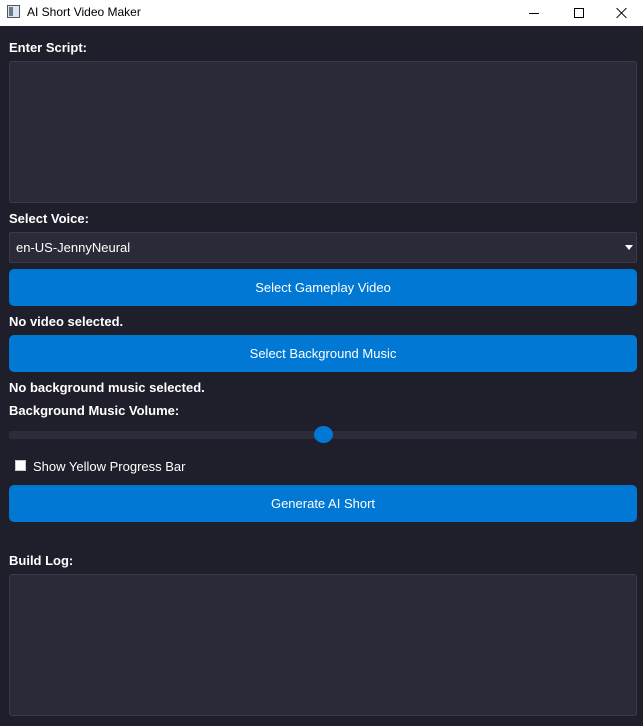 This screenshot has width=643, height=726. I want to click on volume-label: Background Music Volume:, so click(94, 410).